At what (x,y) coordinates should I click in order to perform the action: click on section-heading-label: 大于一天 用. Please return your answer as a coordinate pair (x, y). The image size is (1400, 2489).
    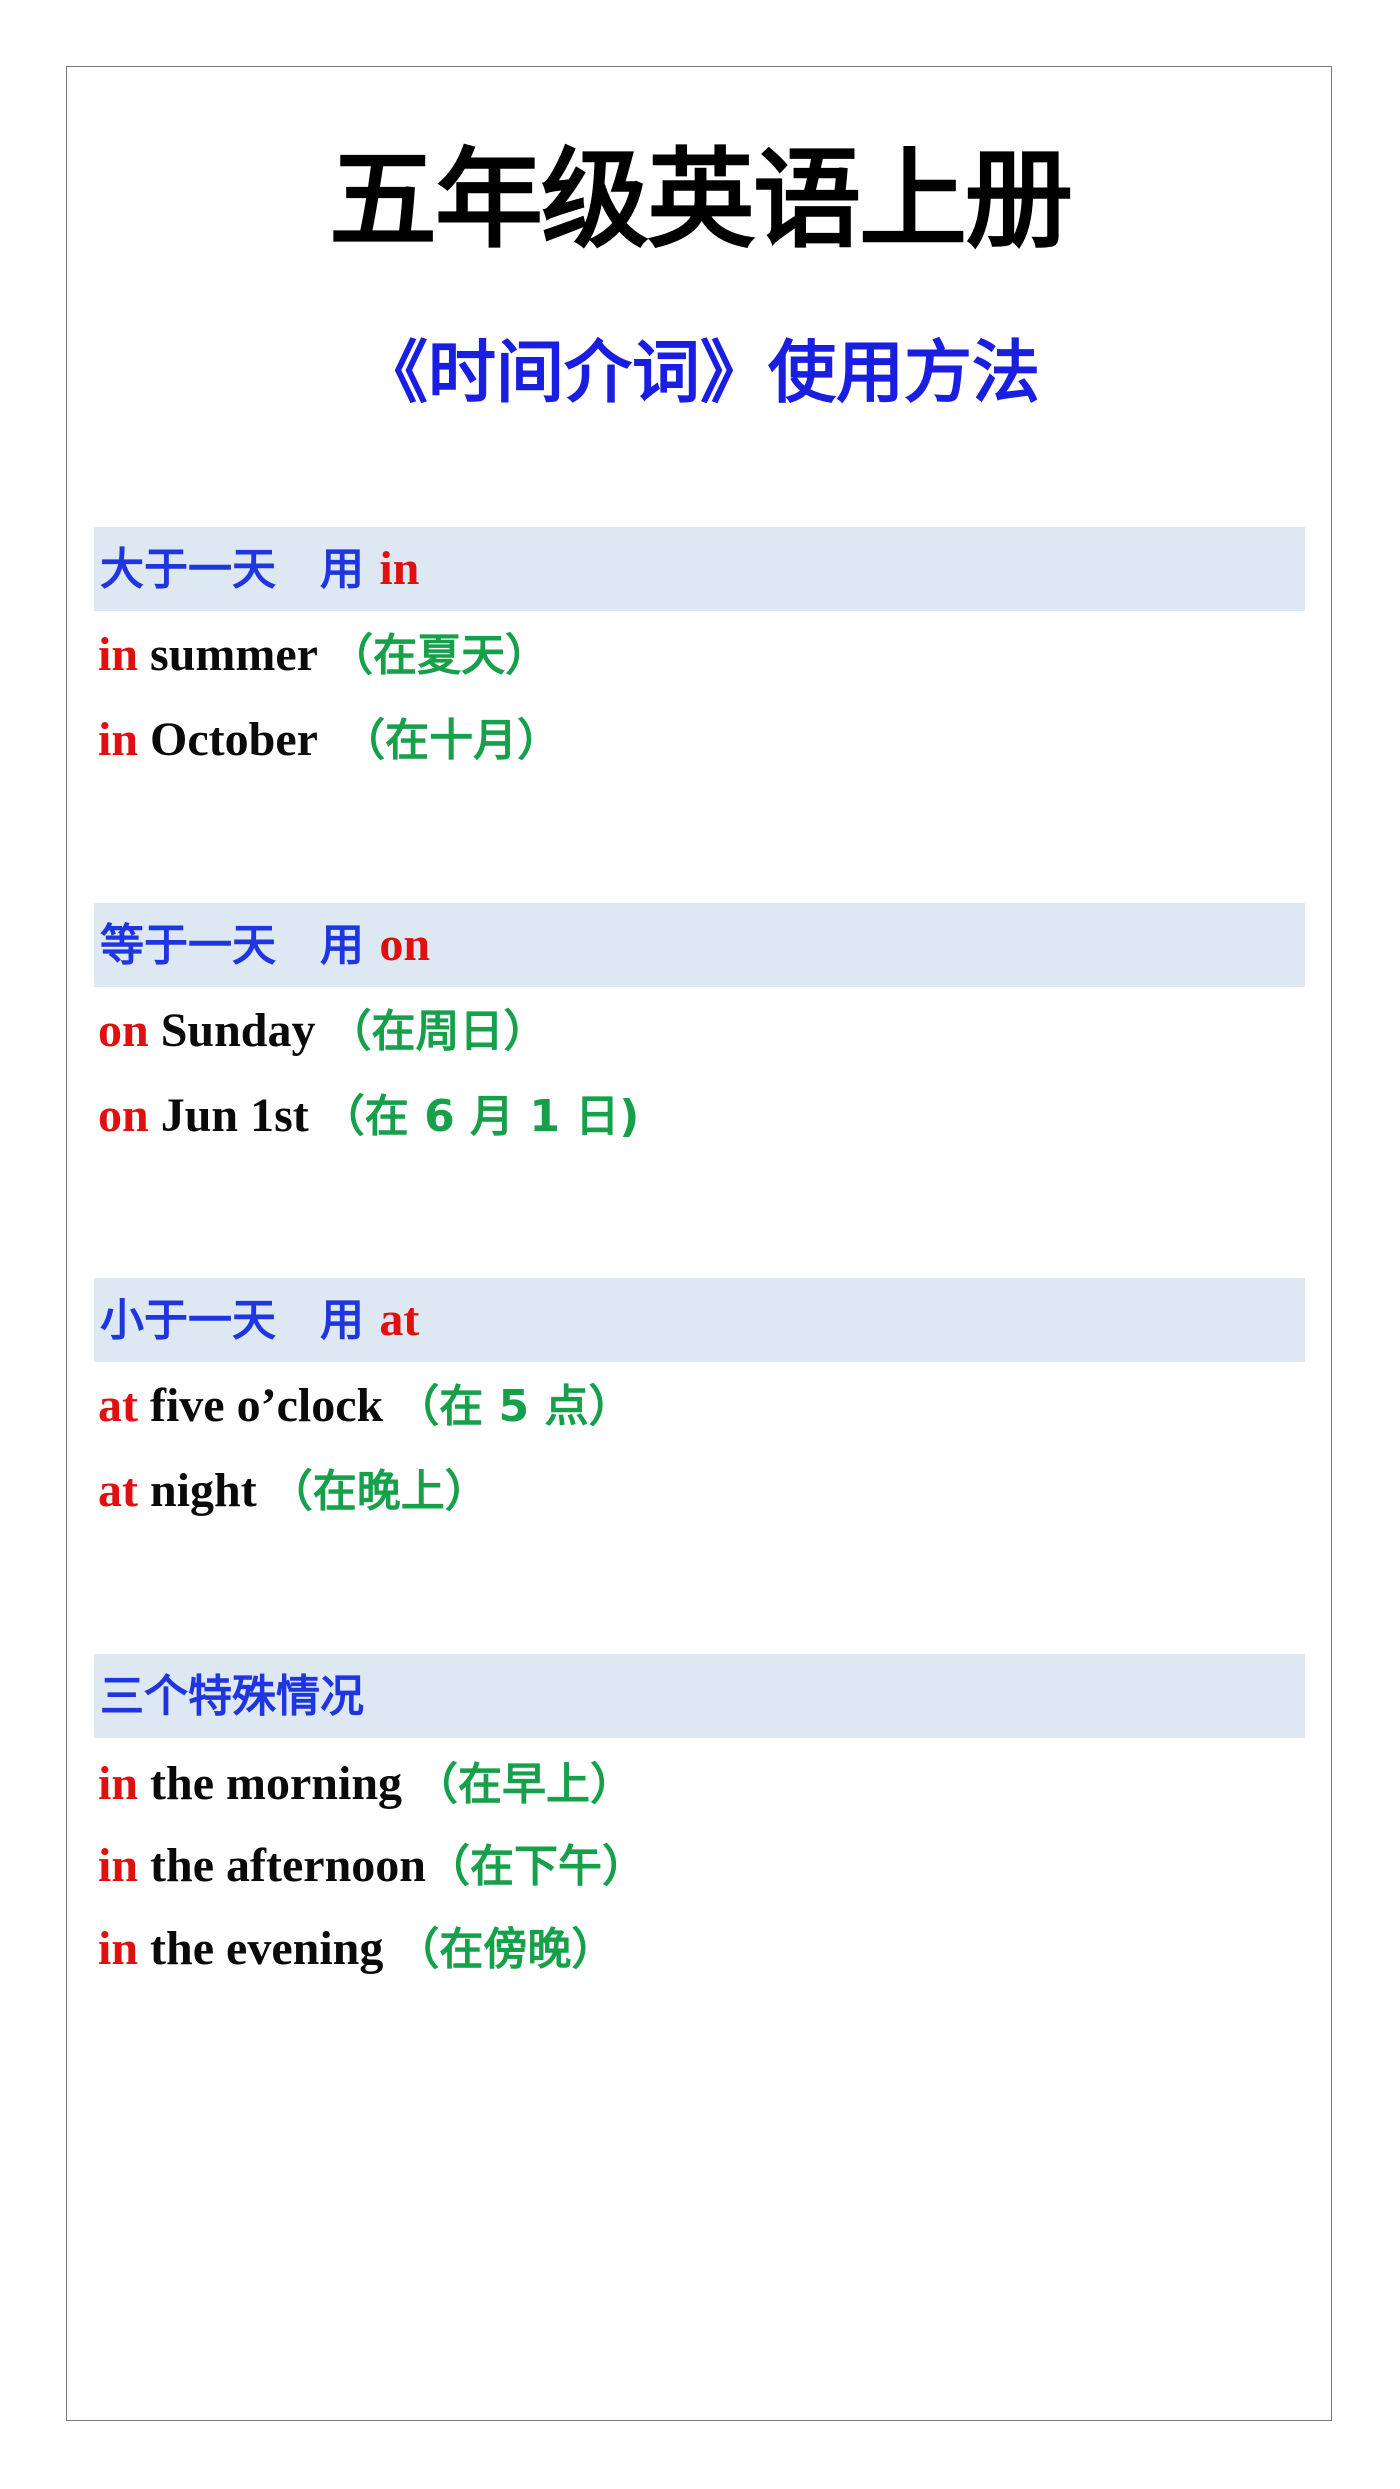
    Looking at the image, I should click on (240, 569).